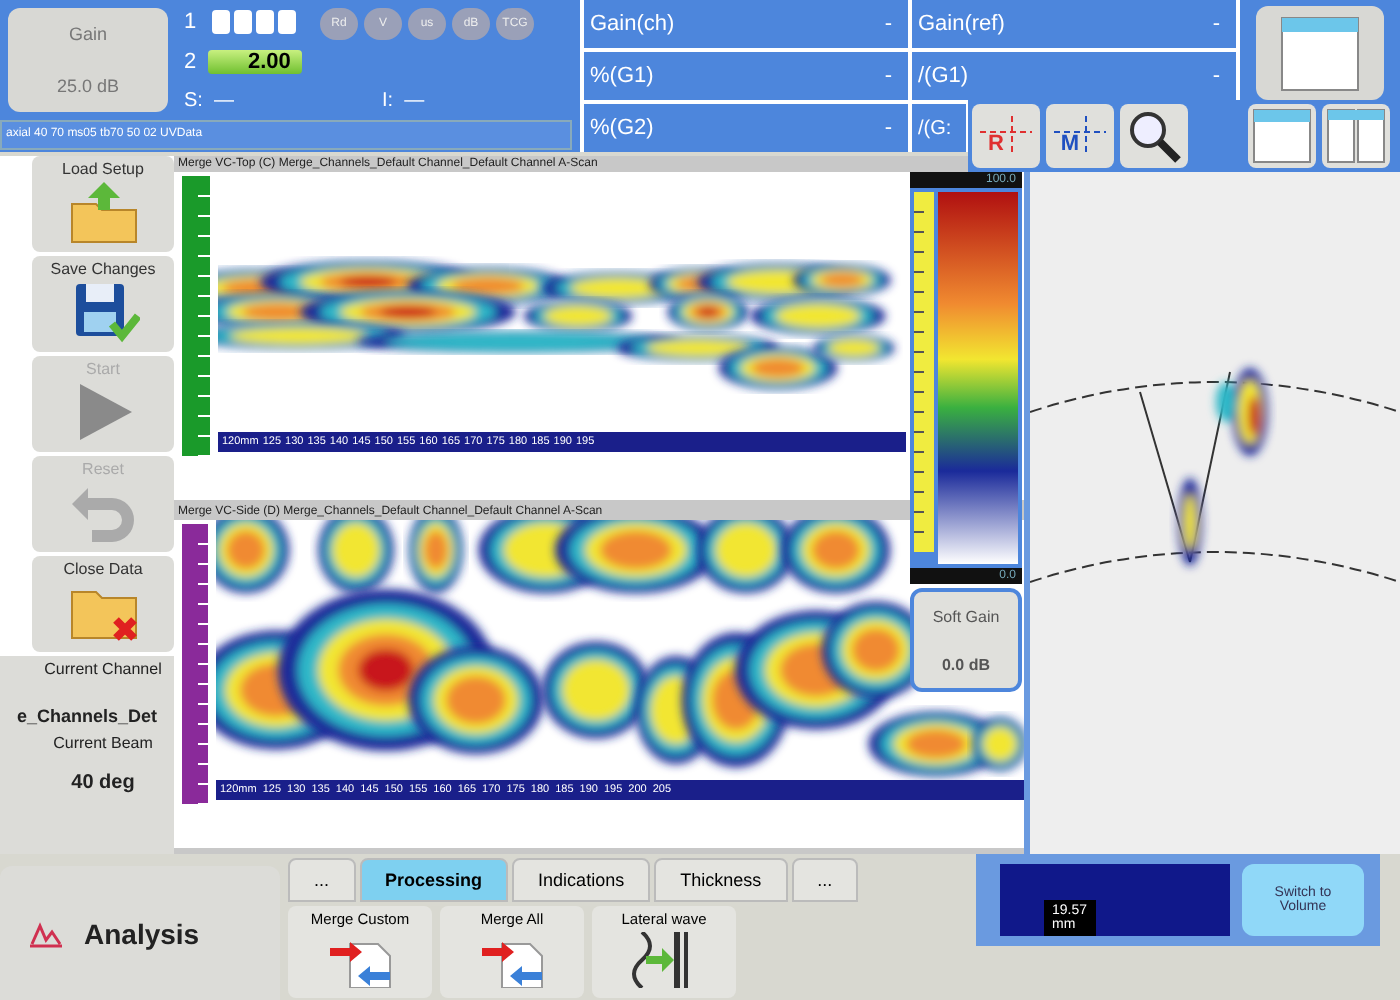 The height and width of the screenshot is (1000, 1400). Describe the element at coordinates (88, 60) in the screenshot. I see `gain-display: Gain 25.0 dB` at that location.